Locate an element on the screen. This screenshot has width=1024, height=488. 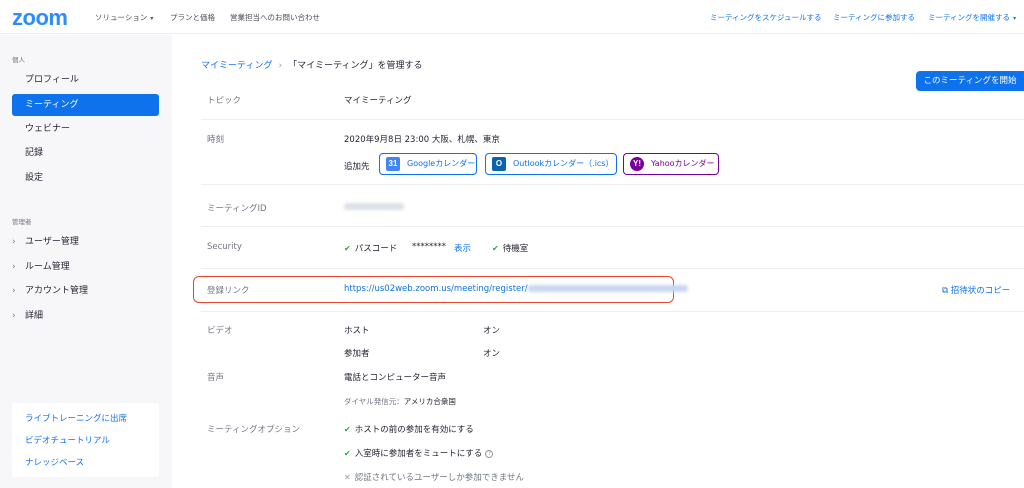
link-knowledge-base: ナレッジベース is located at coordinates (54, 462).